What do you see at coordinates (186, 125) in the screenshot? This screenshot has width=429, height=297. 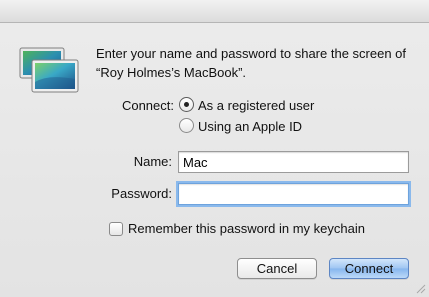 I see `radio-apple-id` at bounding box center [186, 125].